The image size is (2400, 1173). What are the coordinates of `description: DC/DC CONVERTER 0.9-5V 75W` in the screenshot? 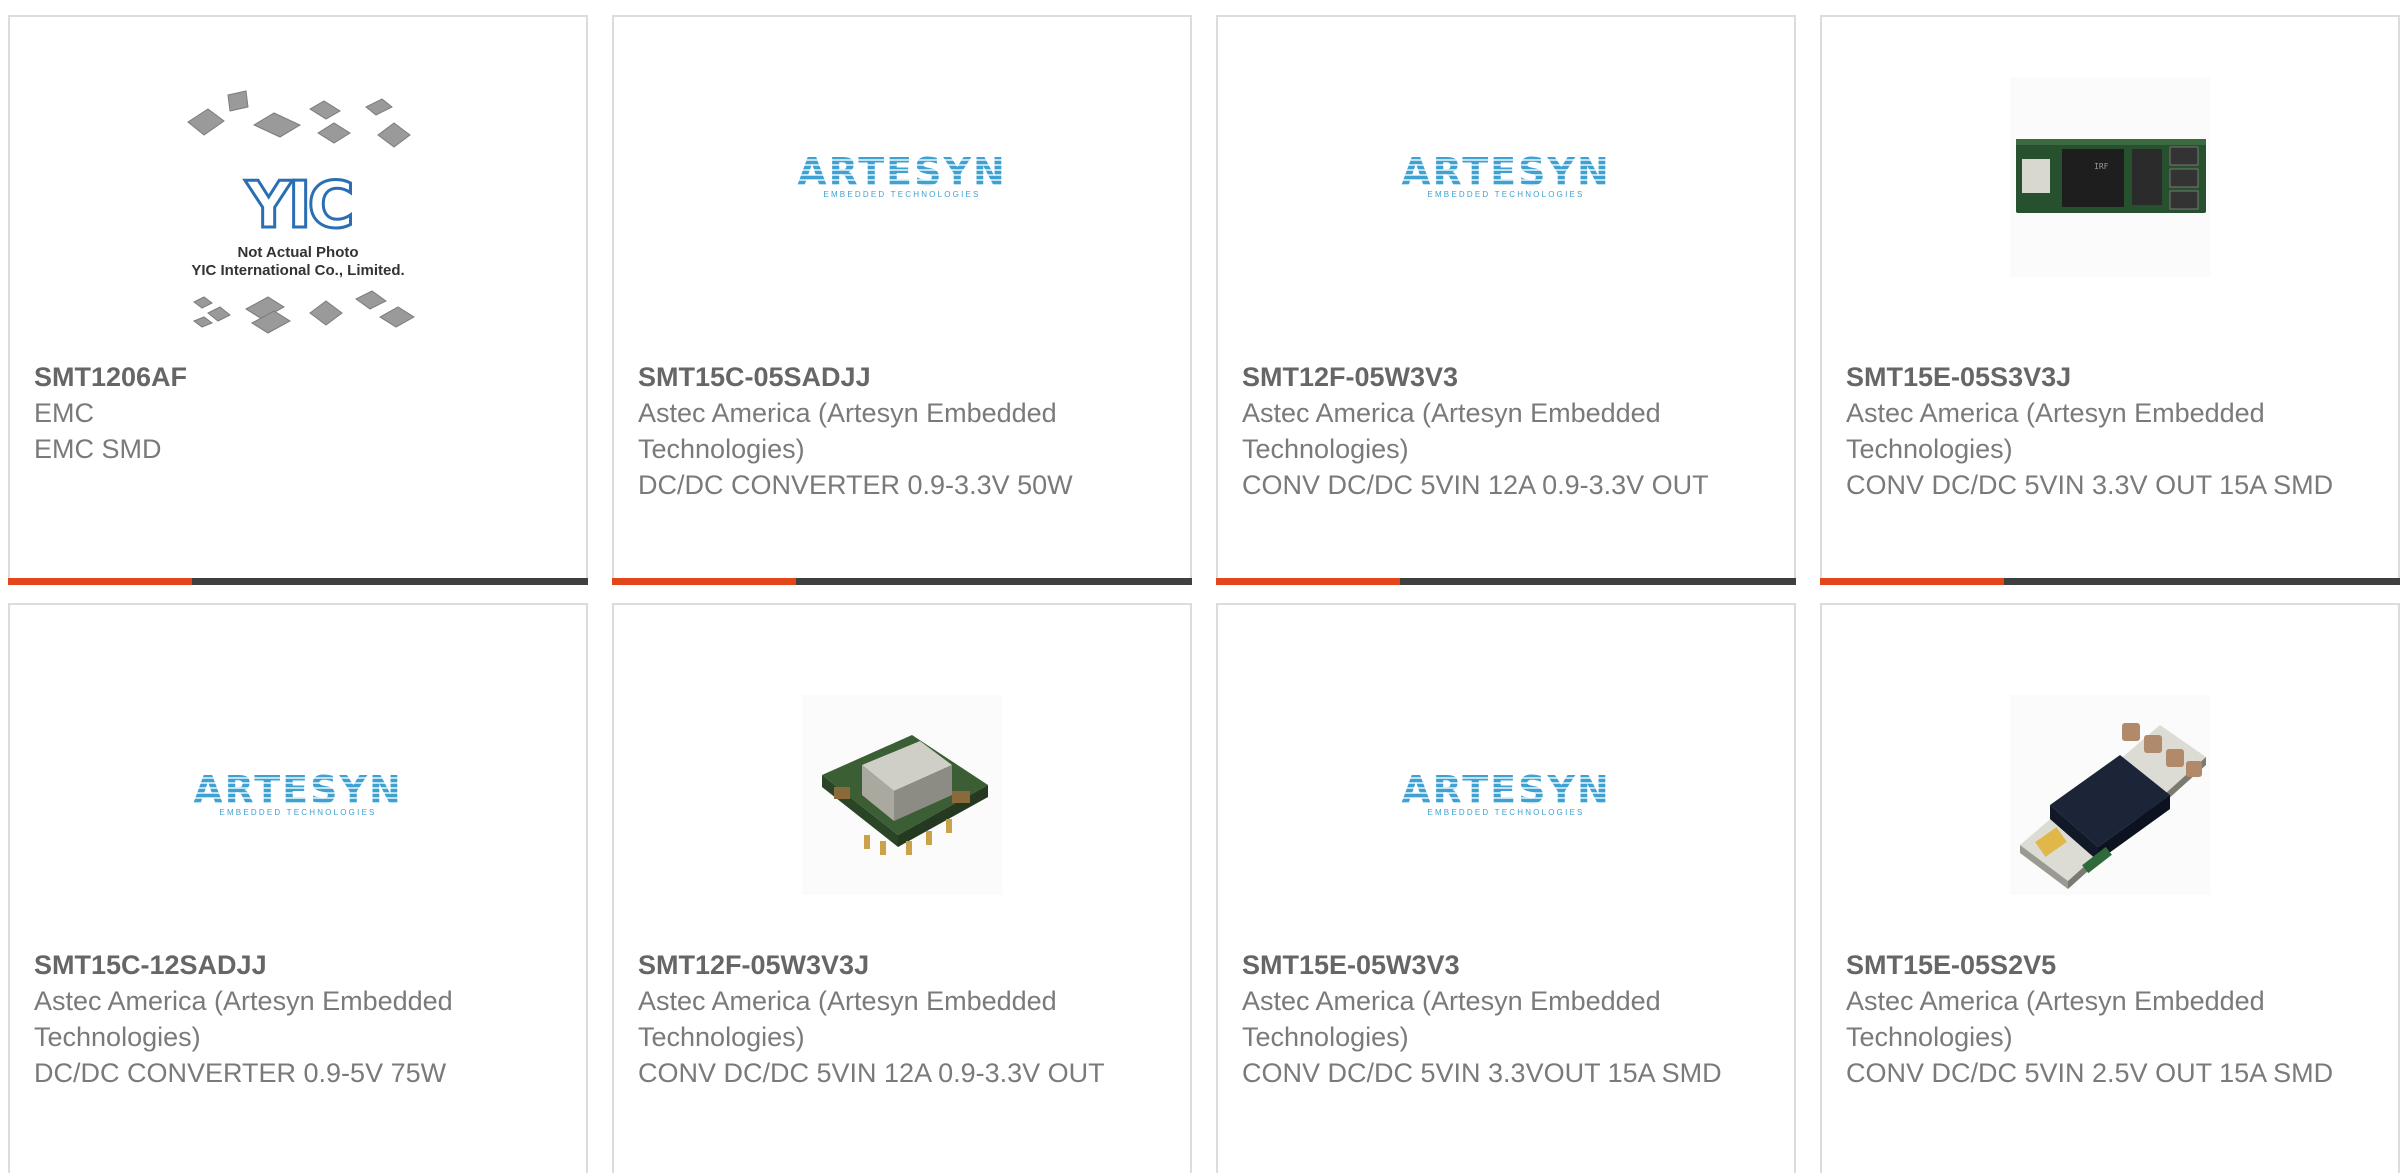 It's located at (240, 1073).